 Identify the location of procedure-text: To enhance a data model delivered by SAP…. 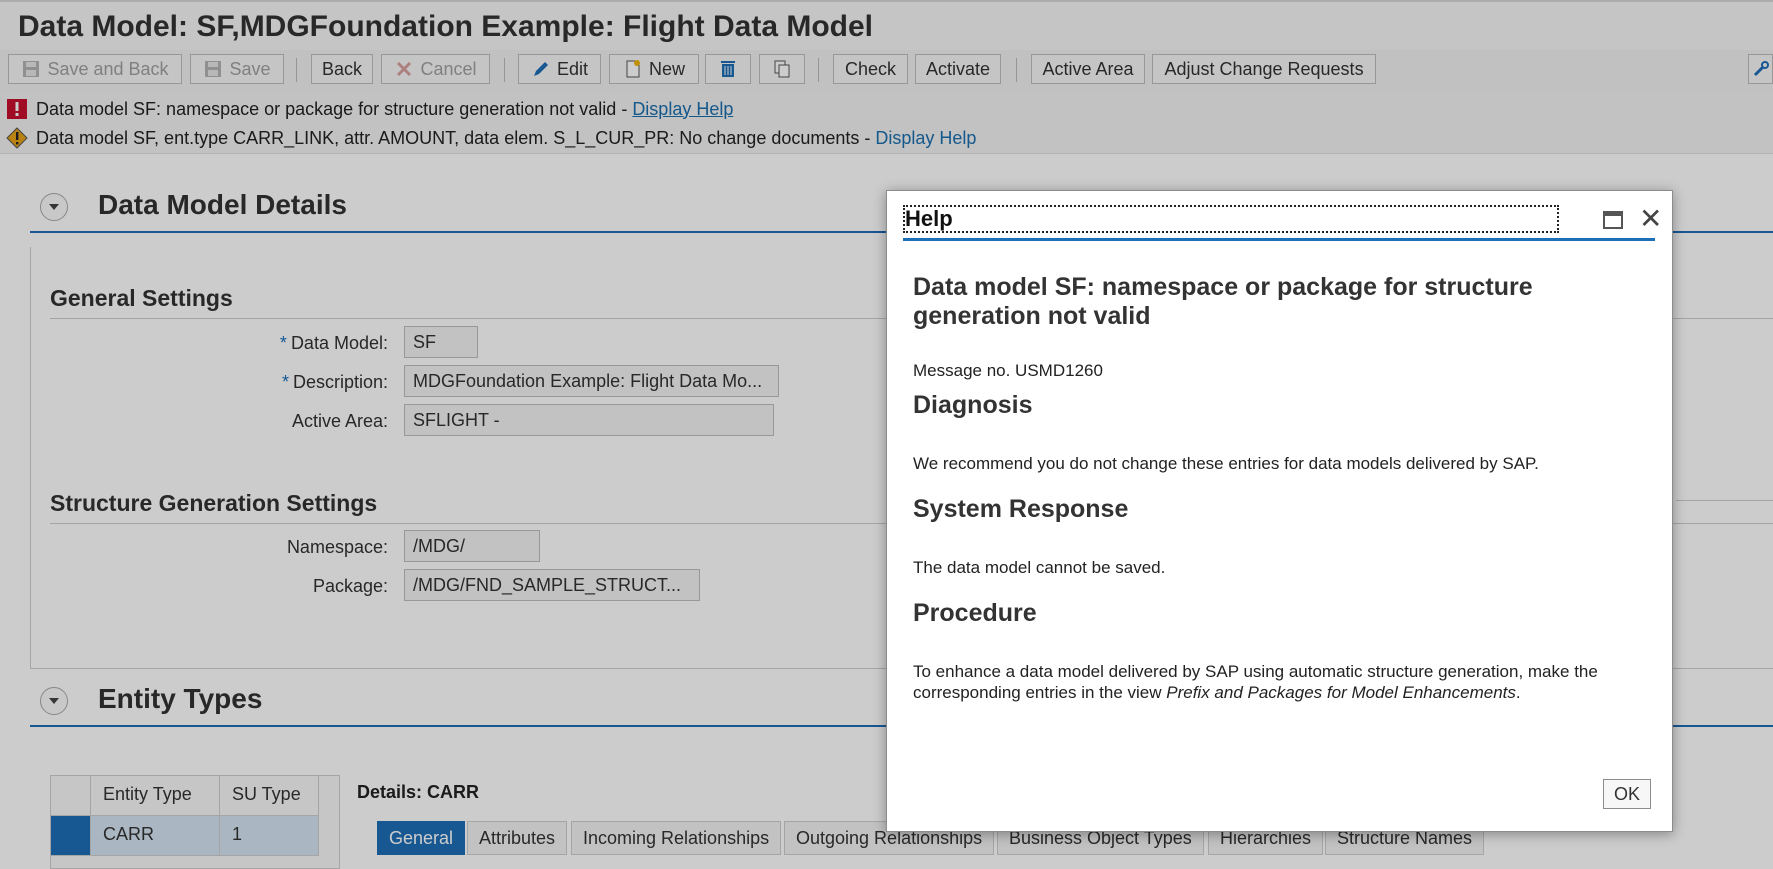
(1255, 682).